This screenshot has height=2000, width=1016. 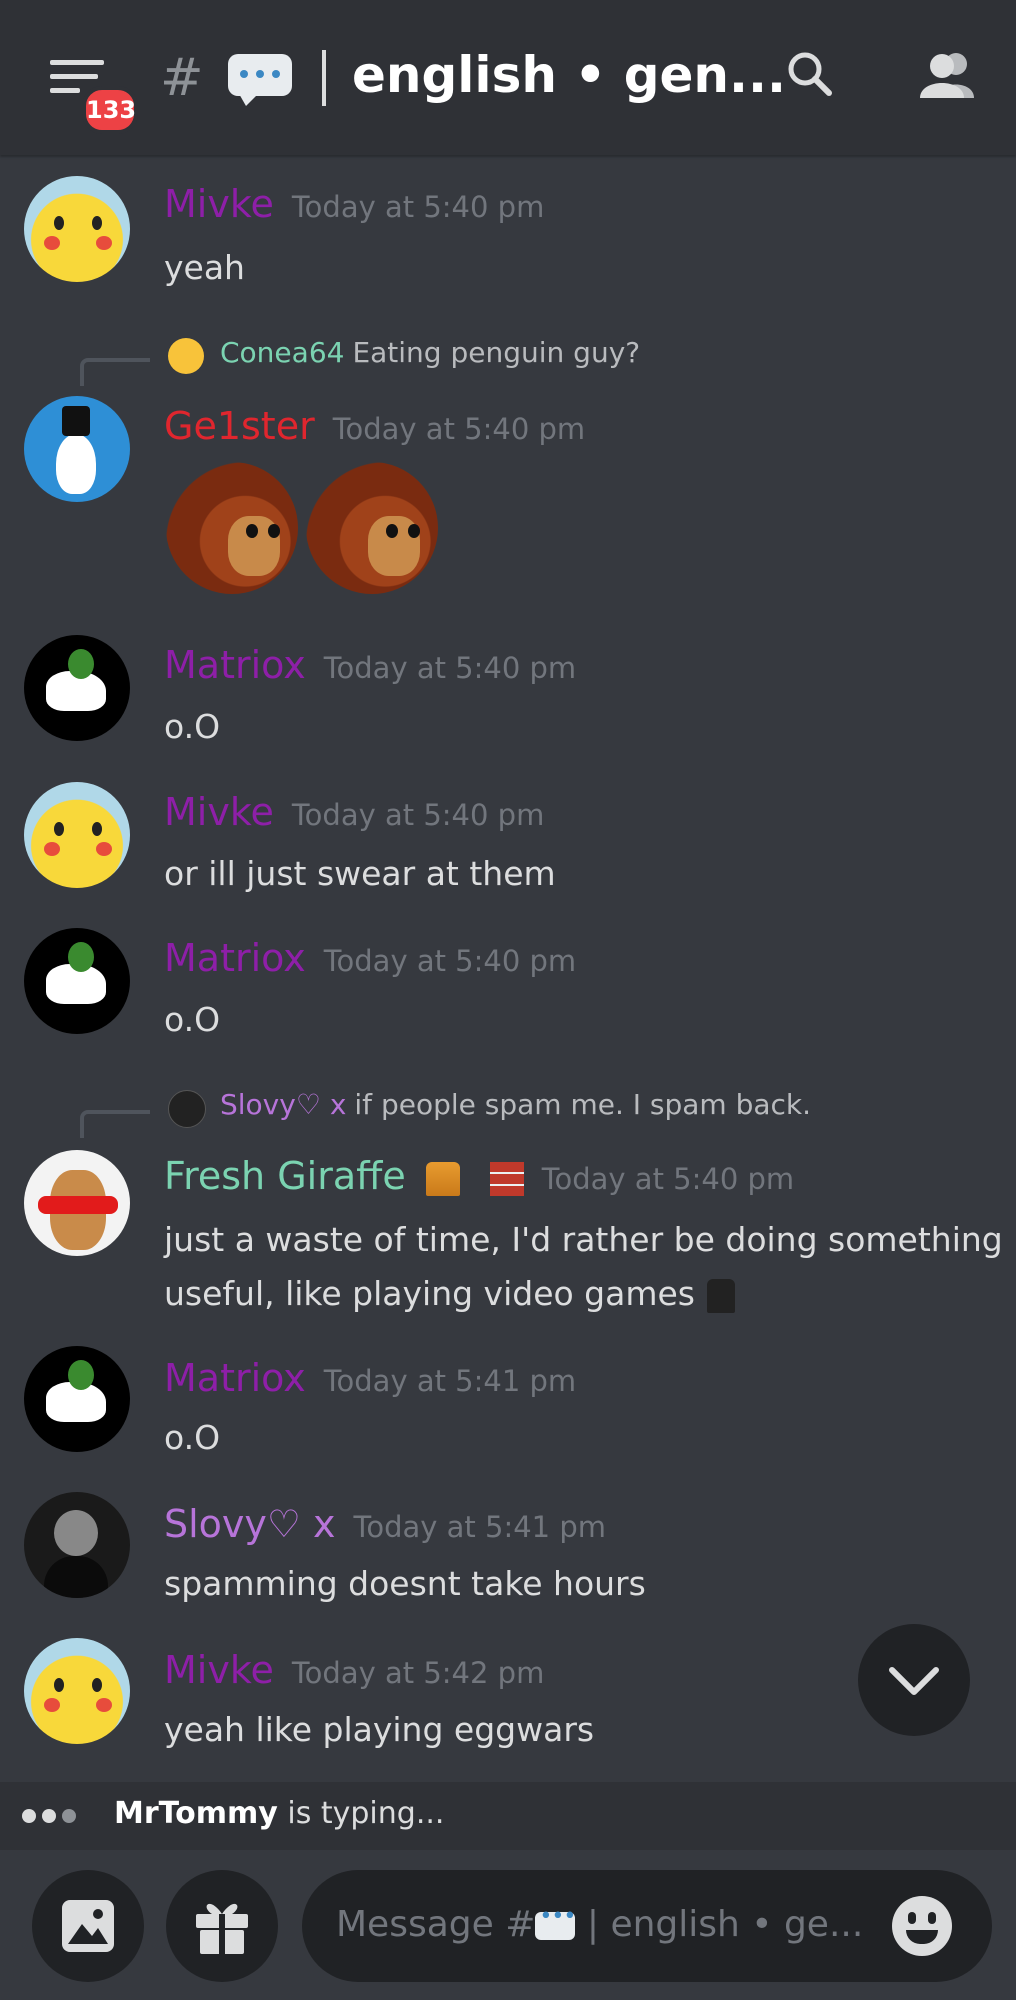 What do you see at coordinates (948, 75) in the screenshot?
I see `members-icon` at bounding box center [948, 75].